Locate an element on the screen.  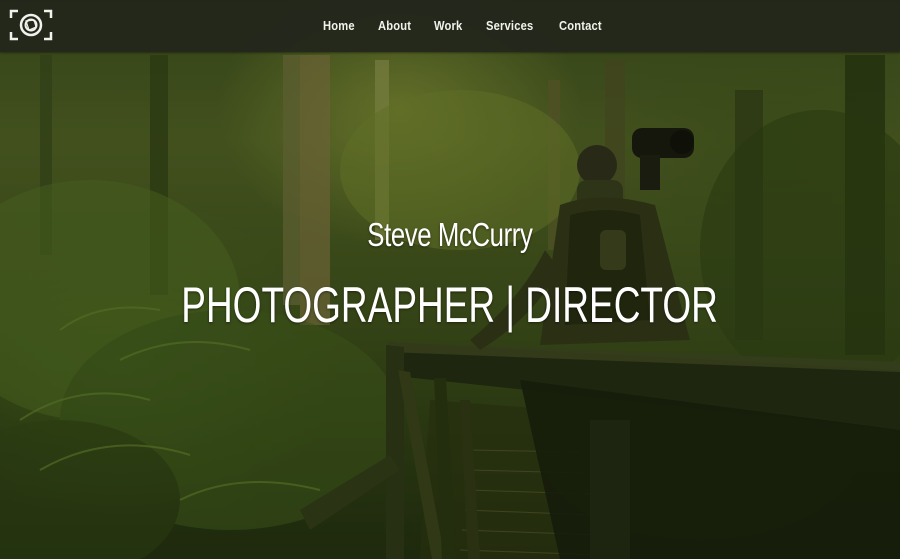
nav-item-work: Work is located at coordinates (450, 26).